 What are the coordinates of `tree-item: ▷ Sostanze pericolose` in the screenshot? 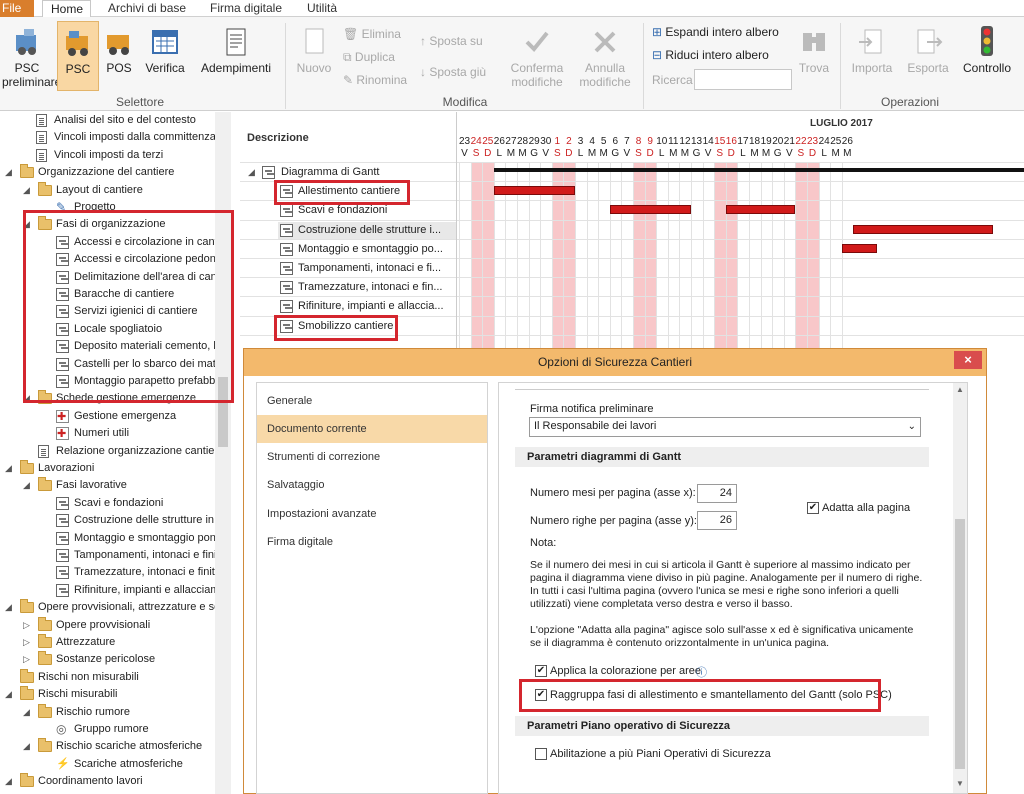 It's located at (115, 659).